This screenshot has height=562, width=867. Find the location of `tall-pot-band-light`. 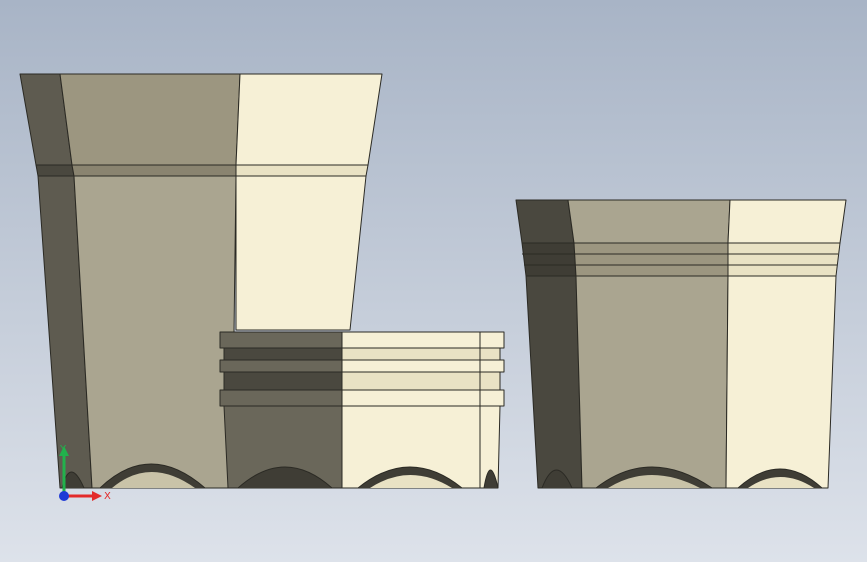

tall-pot-band-light is located at coordinates (302, 170).